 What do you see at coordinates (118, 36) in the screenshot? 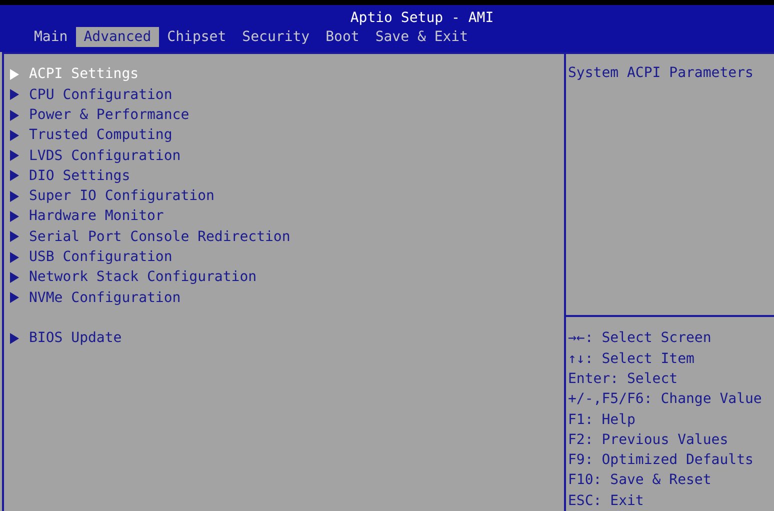
I see `menu-tab: Advanced` at bounding box center [118, 36].